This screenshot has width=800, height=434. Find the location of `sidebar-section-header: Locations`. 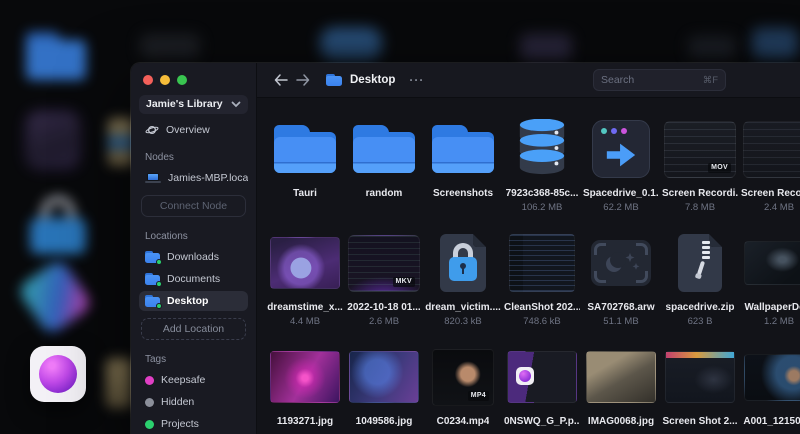

sidebar-section-header: Locations is located at coordinates (166, 236).